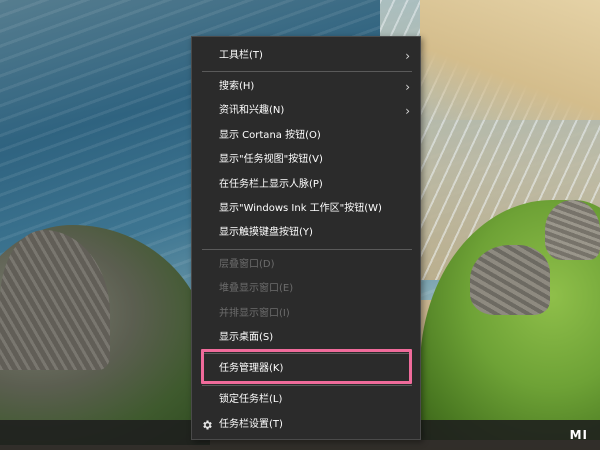 This screenshot has height=450, width=600. I want to click on menu-item-label: 显示"任务视图"按钮(V), so click(271, 159).